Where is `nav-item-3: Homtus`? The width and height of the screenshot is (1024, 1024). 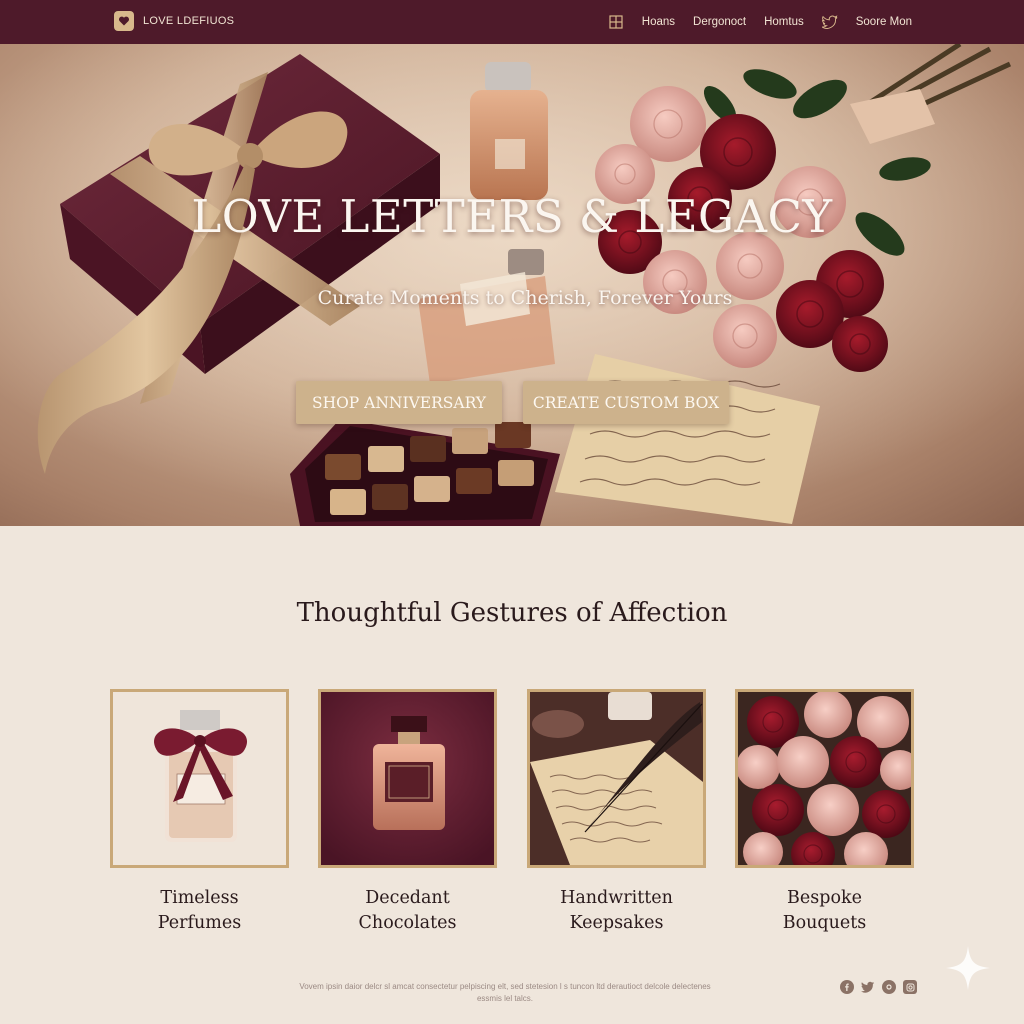 nav-item-3: Homtus is located at coordinates (784, 22).